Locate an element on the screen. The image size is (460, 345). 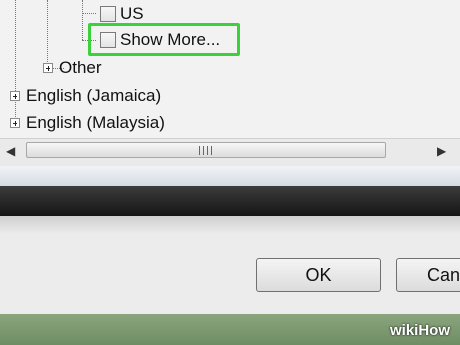
tree-item-other: Other is located at coordinates (72, 68).